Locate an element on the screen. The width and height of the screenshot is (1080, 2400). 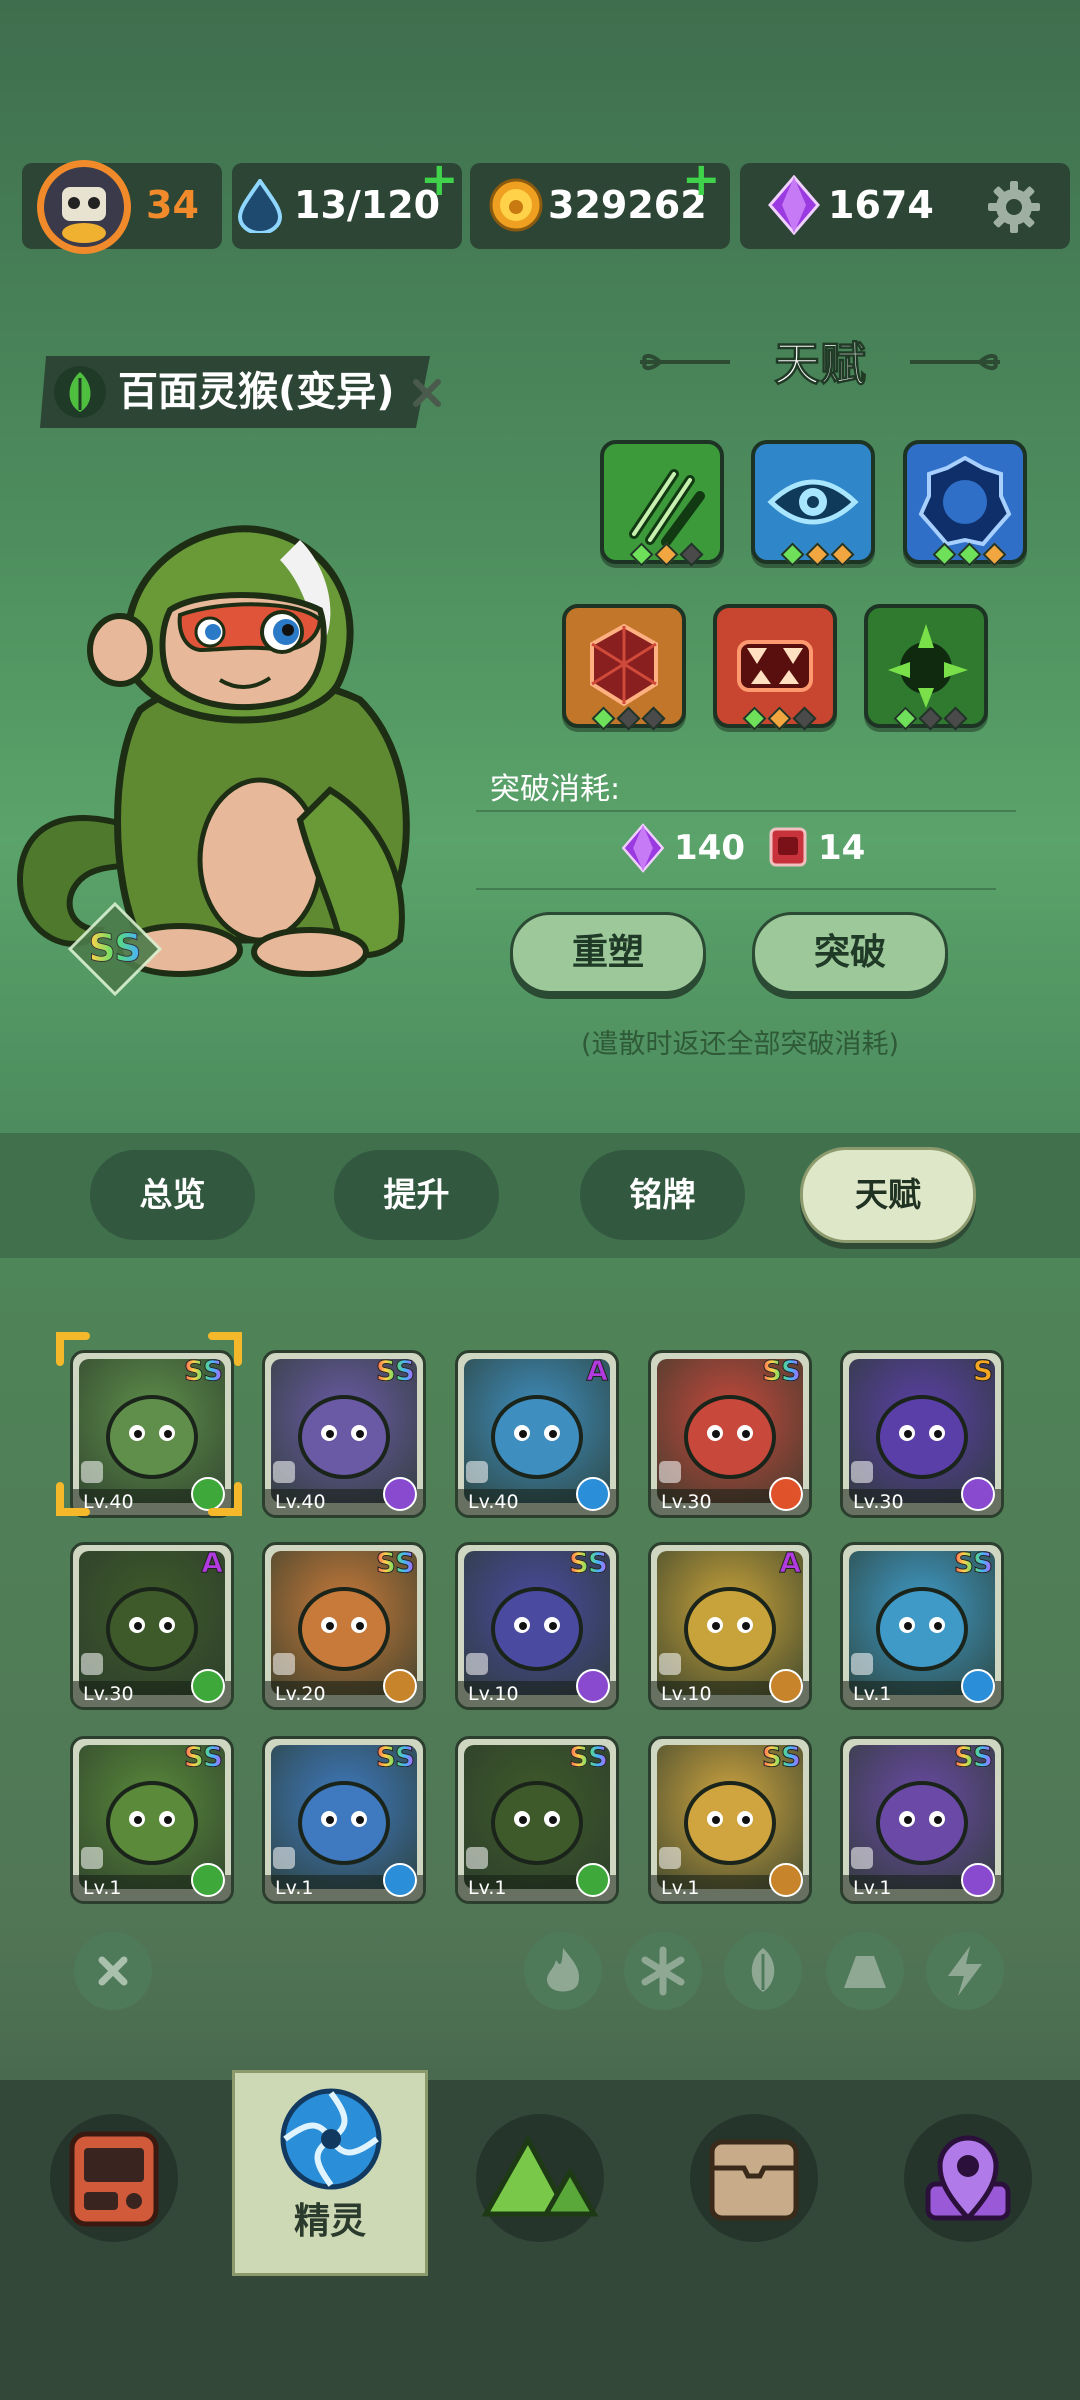
grass-icon is located at coordinates (208, 1686).